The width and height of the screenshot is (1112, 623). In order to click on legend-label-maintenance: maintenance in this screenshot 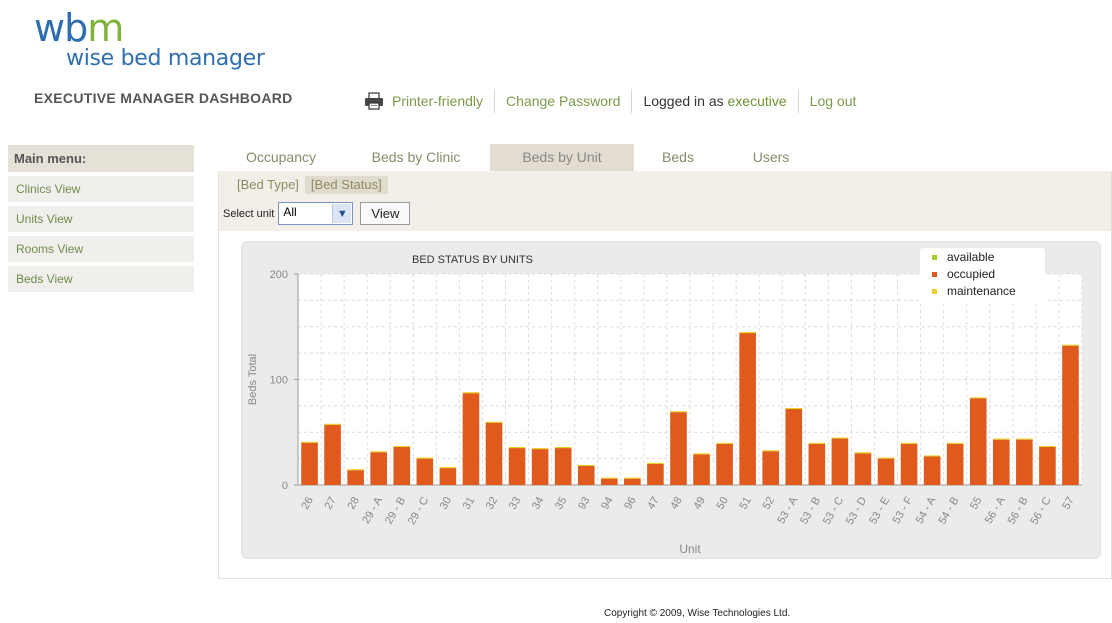, I will do `click(981, 291)`.